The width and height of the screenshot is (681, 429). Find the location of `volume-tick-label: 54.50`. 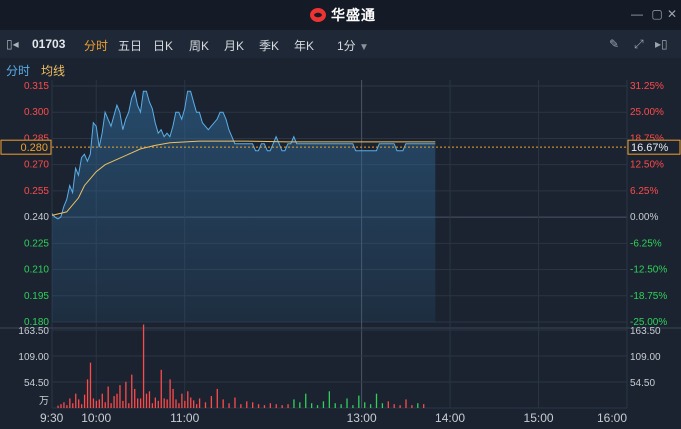

volume-tick-label: 54.50 is located at coordinates (36, 383).